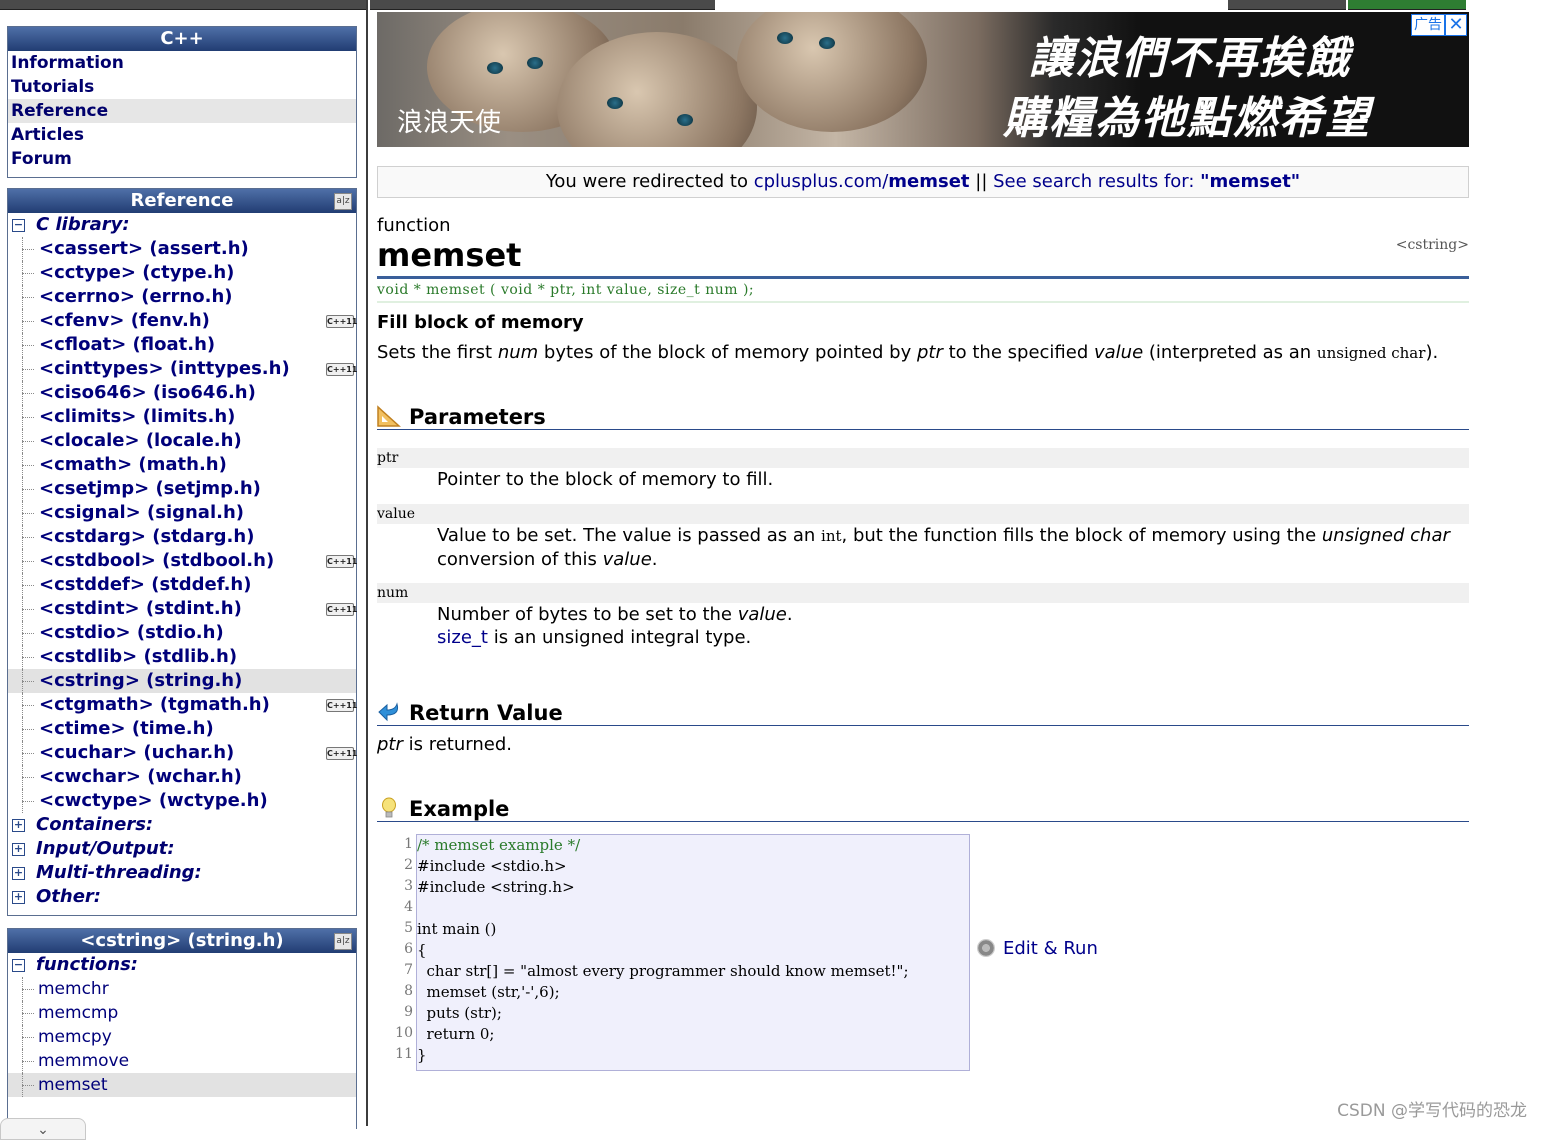 This screenshot has height=1141, width=1543. Describe the element at coordinates (78, 1013) in the screenshot. I see `function-item-label: memcmp` at that location.